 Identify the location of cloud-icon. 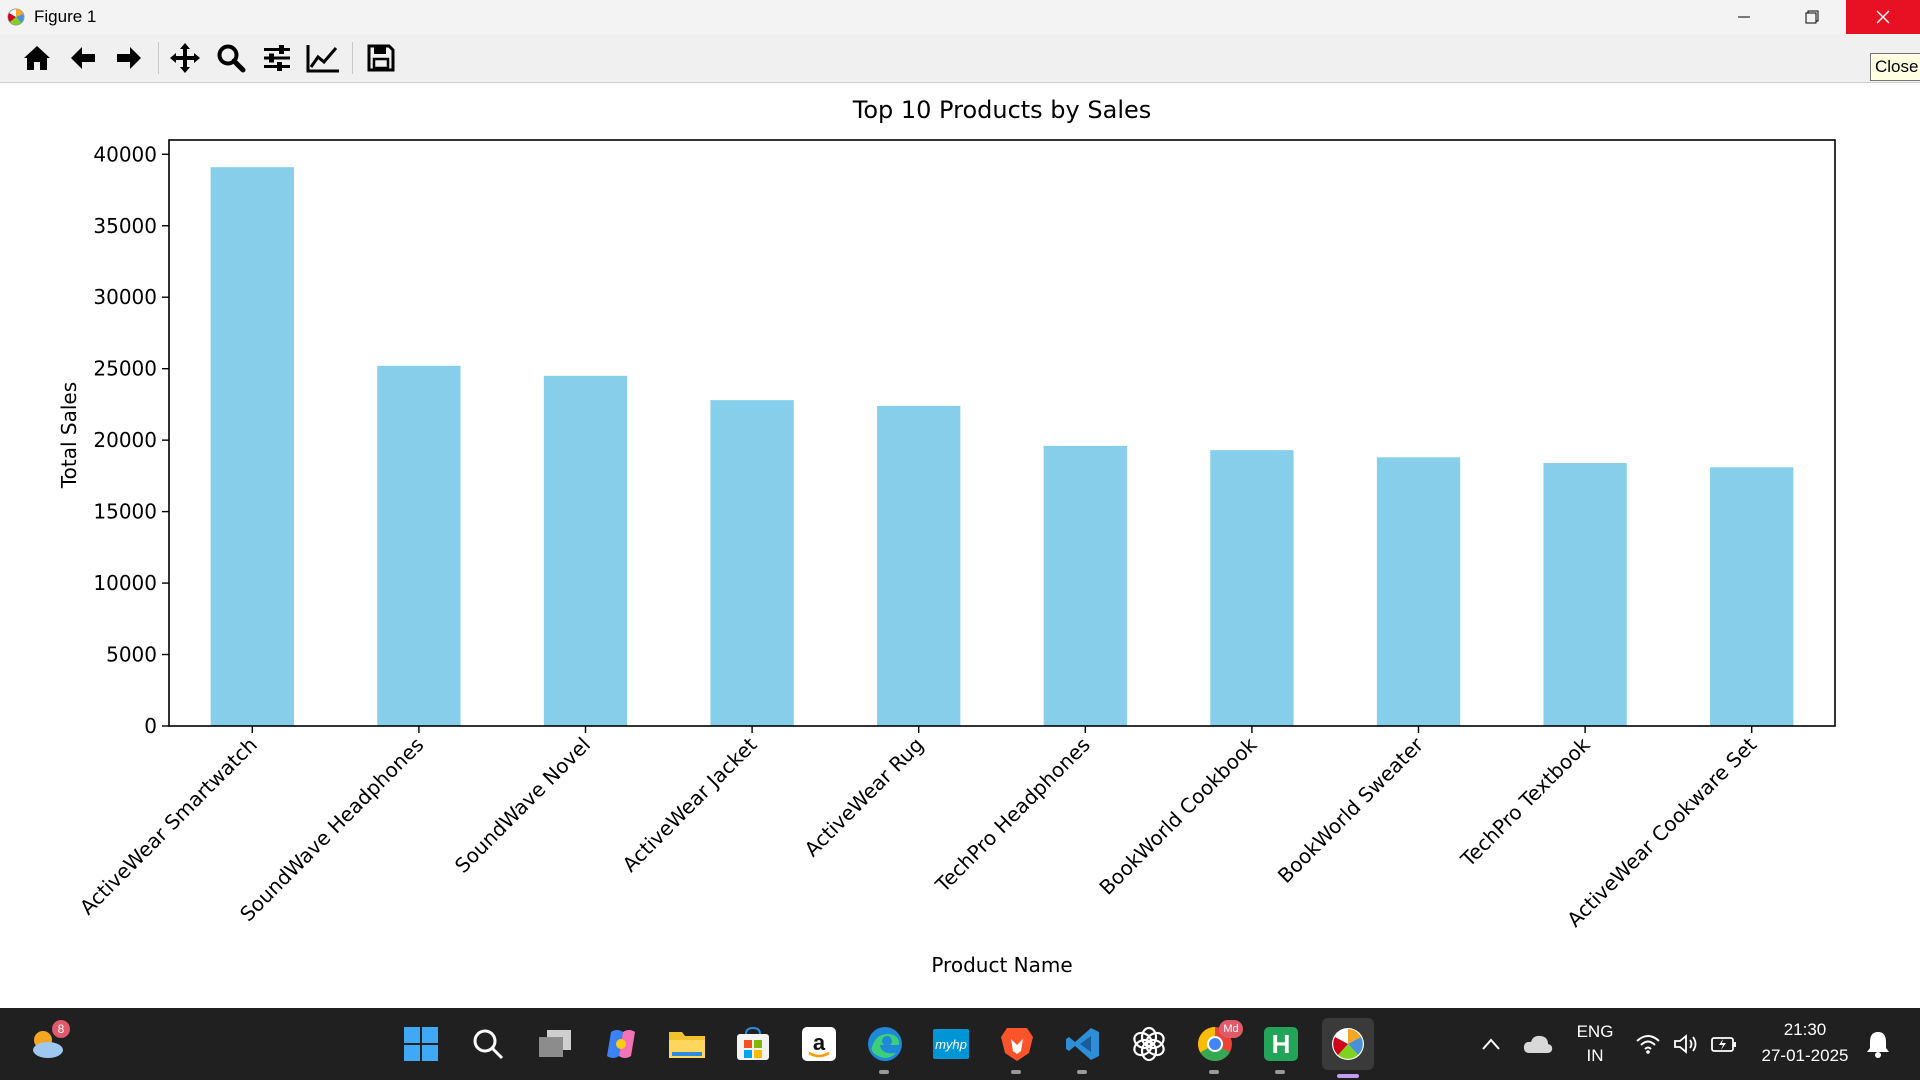
(1538, 1044).